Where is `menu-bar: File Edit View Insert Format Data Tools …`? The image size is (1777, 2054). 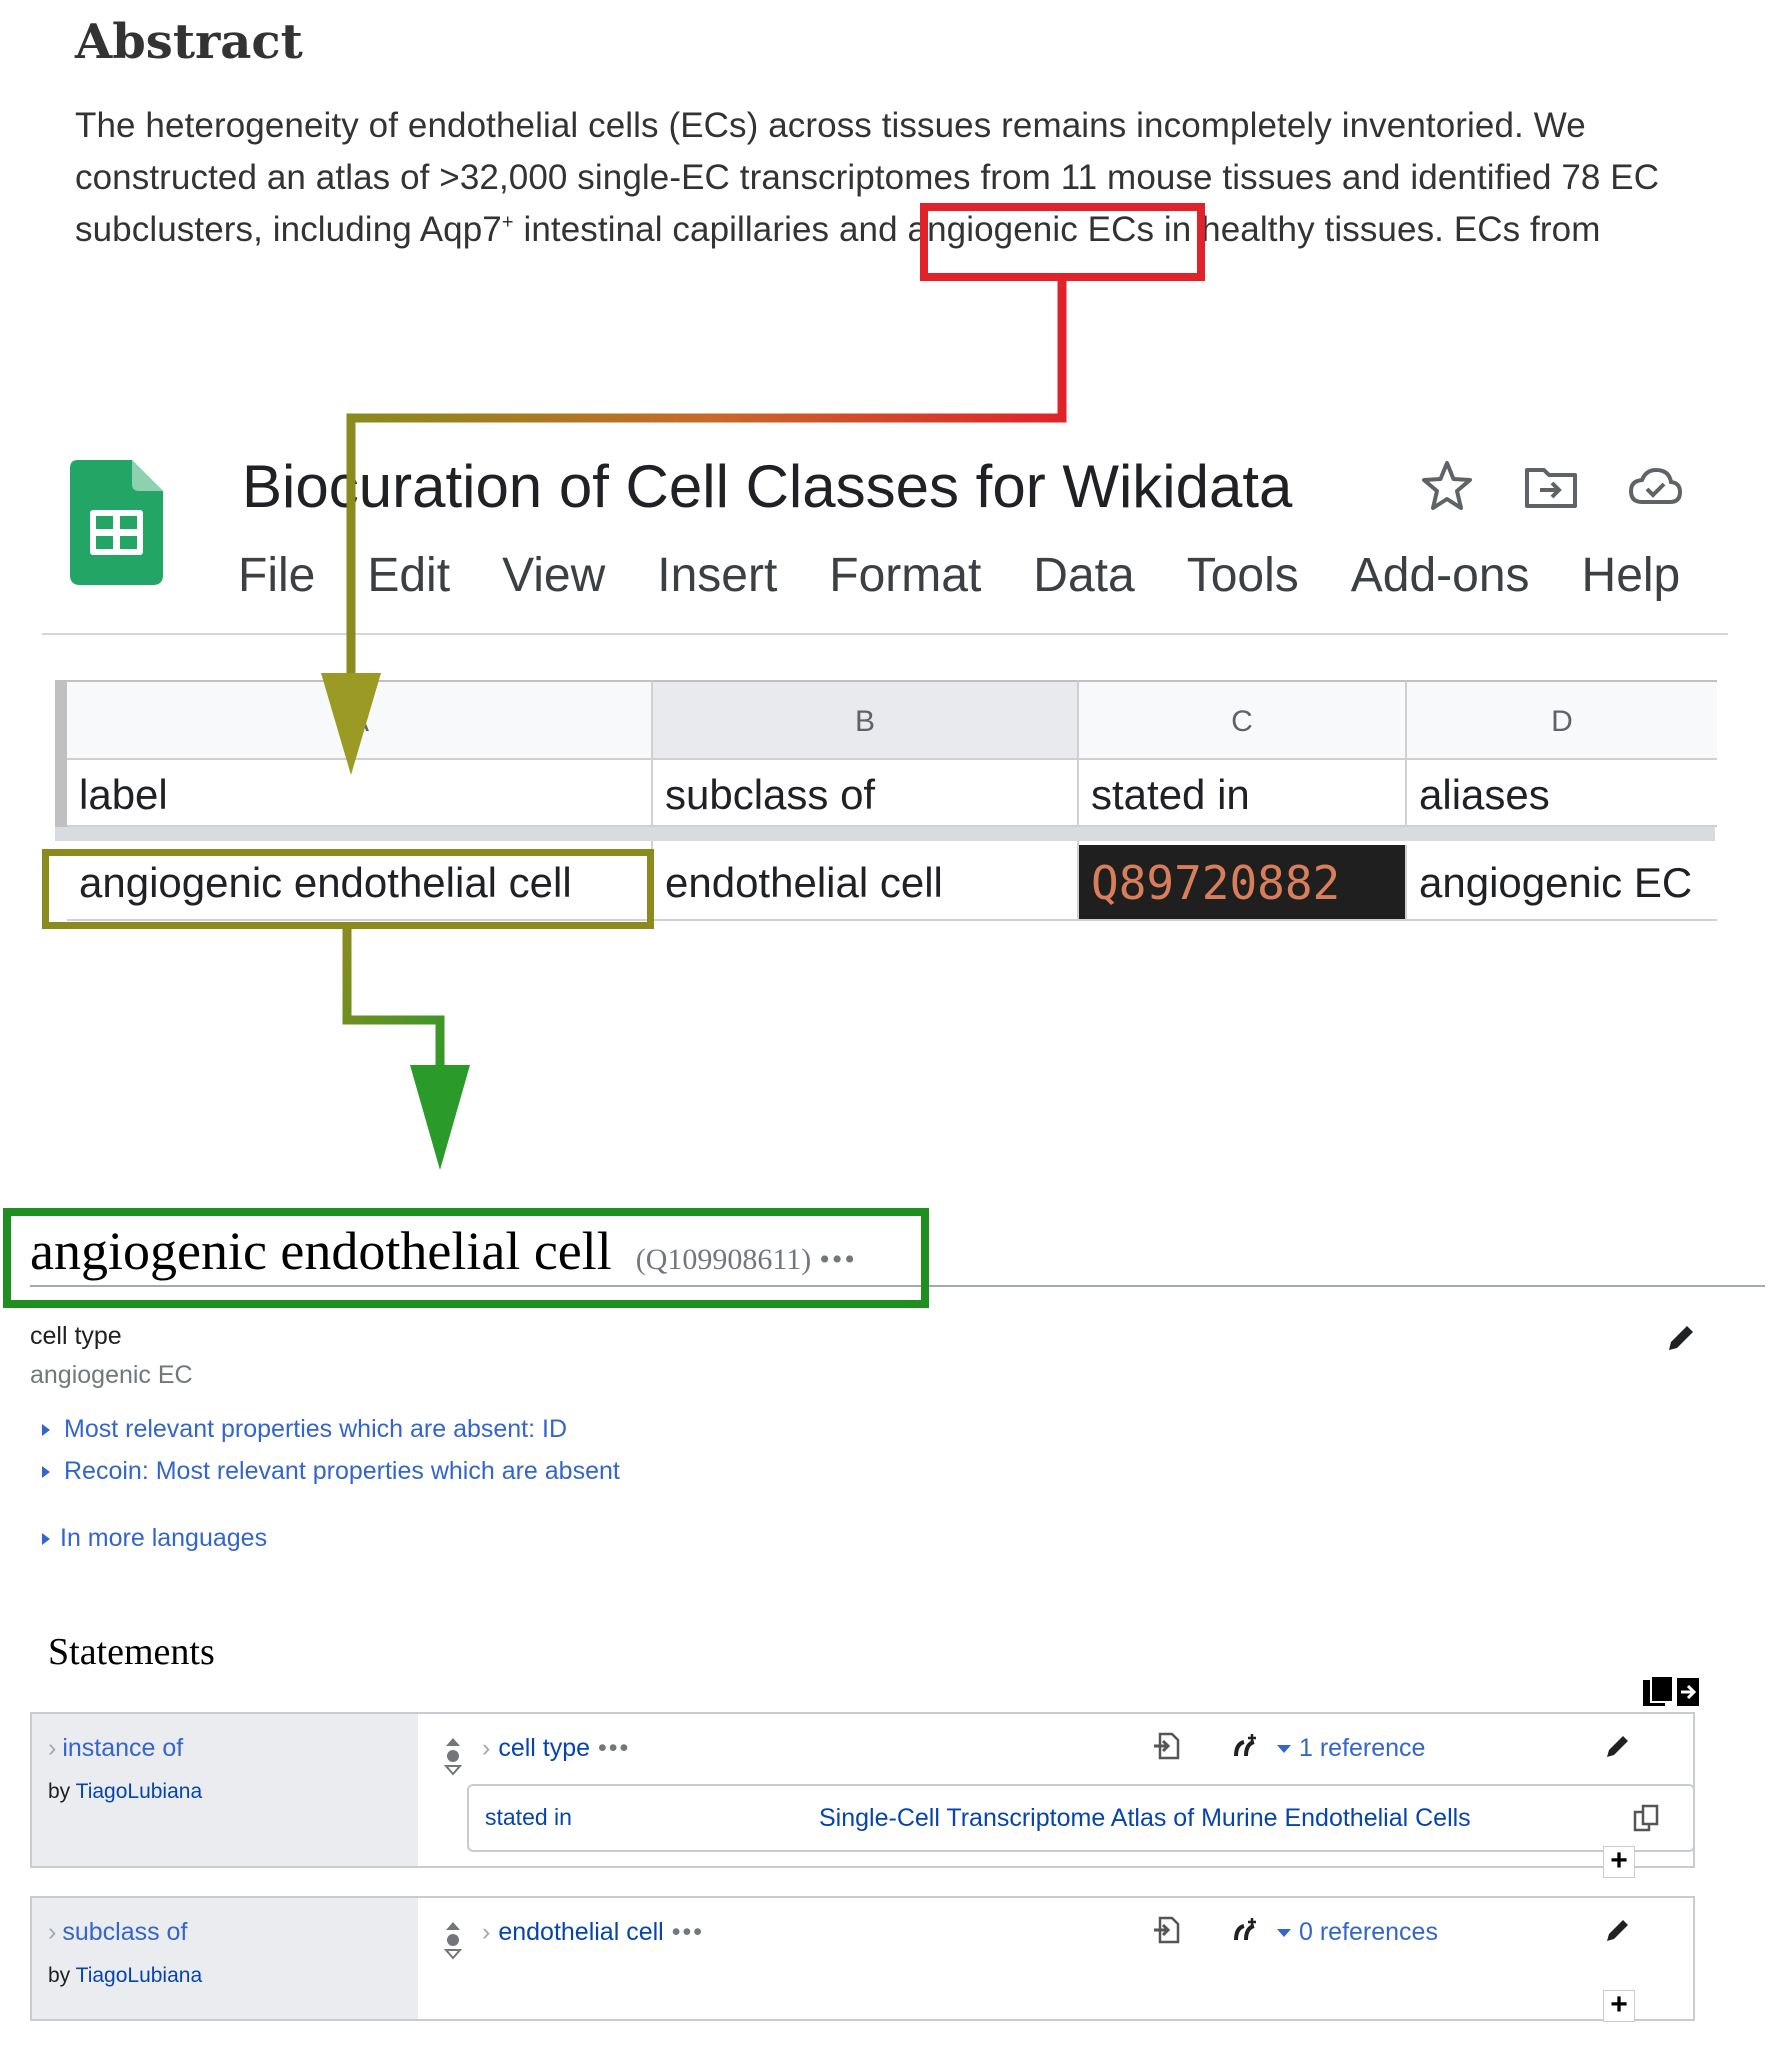 menu-bar: File Edit View Insert Format Data Tools … is located at coordinates (985, 578).